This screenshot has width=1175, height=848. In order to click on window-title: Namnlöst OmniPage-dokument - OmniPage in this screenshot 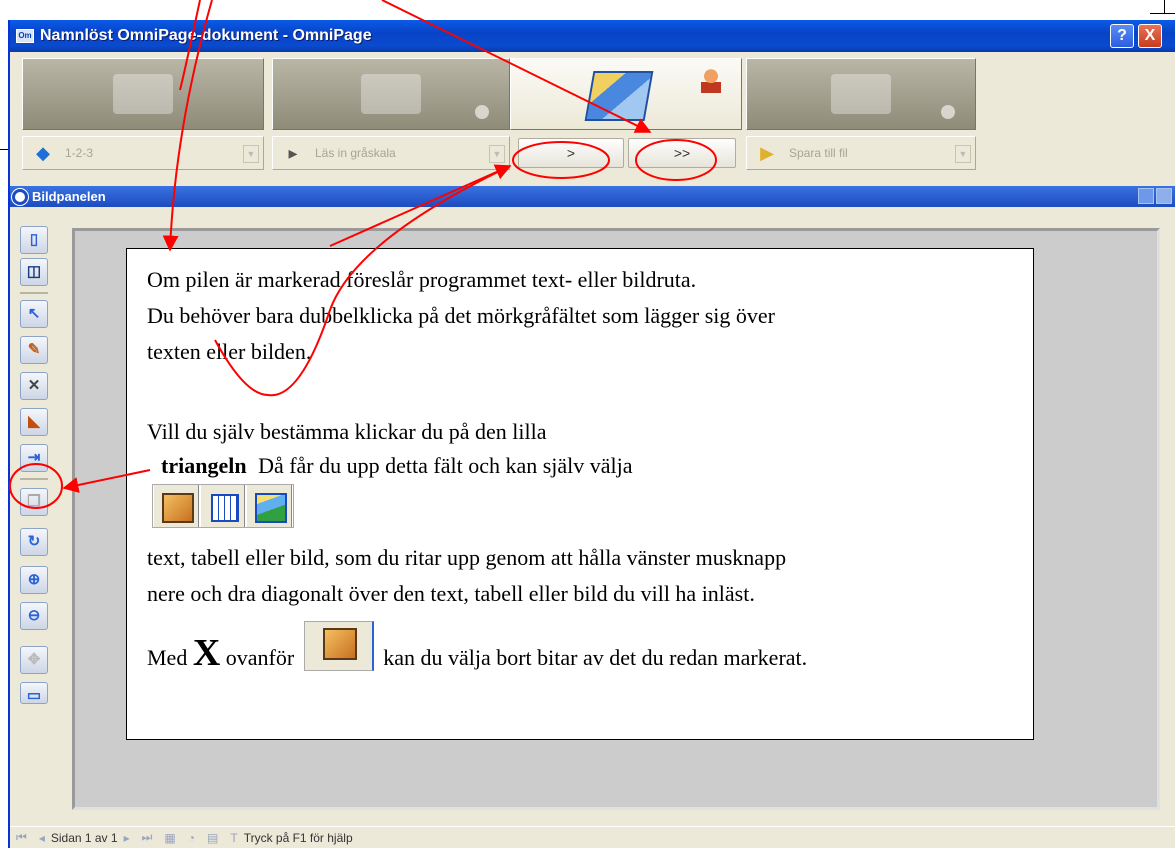, I will do `click(206, 35)`.